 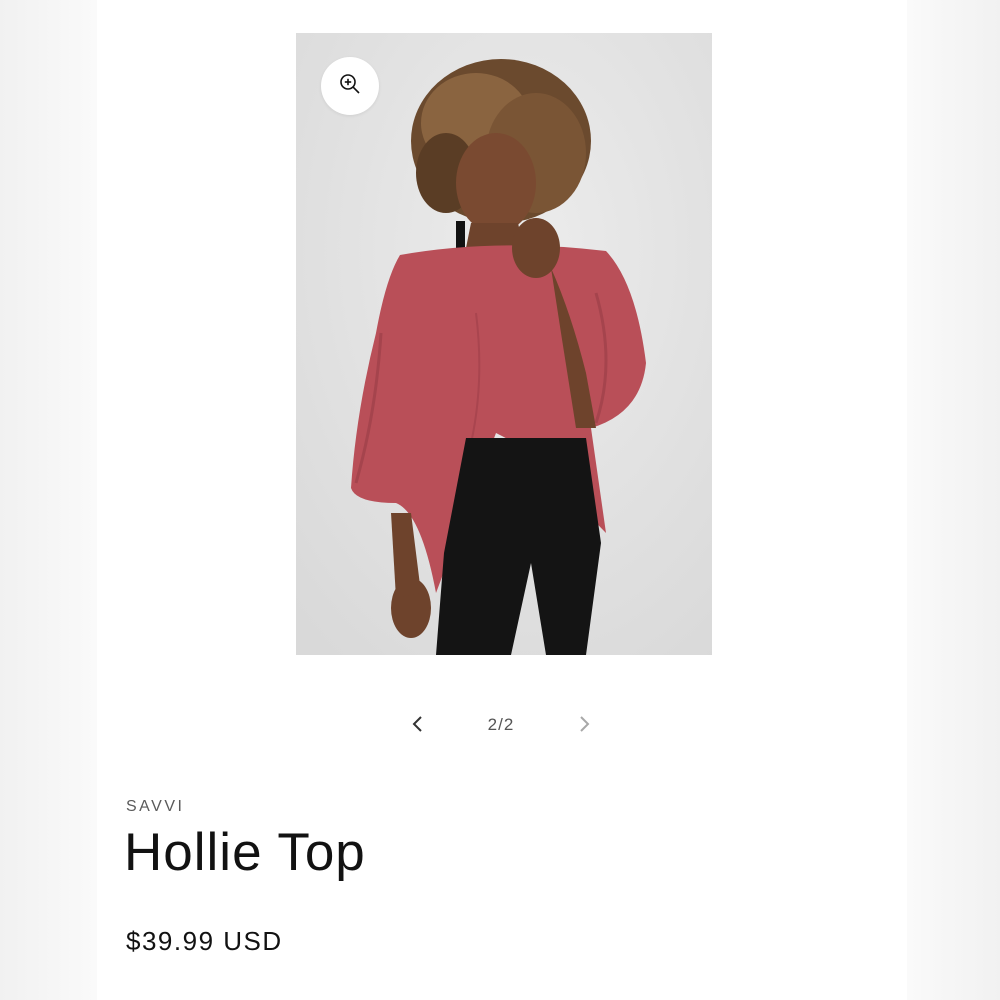 I want to click on chevron-right-icon, so click(x=584, y=726).